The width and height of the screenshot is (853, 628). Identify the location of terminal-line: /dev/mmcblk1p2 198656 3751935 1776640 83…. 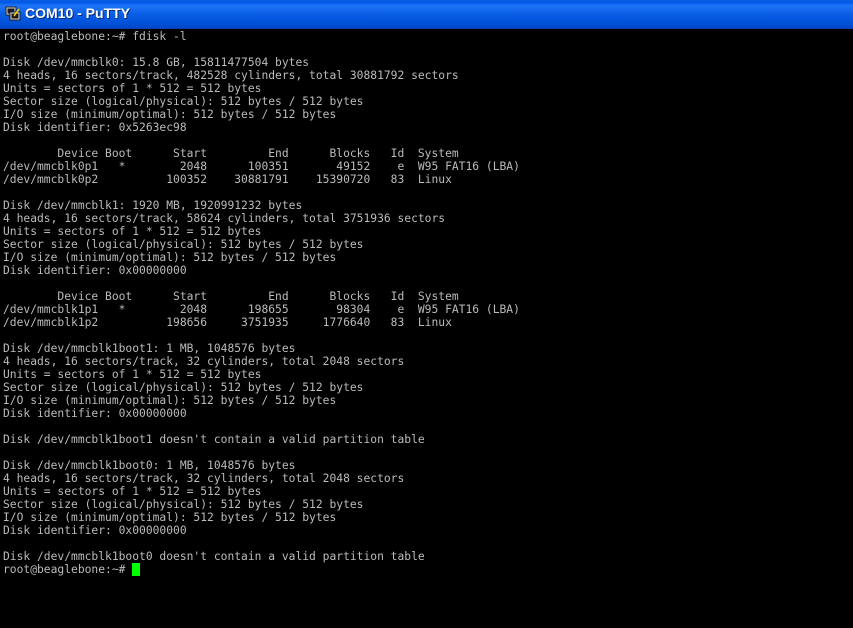
(227, 322).